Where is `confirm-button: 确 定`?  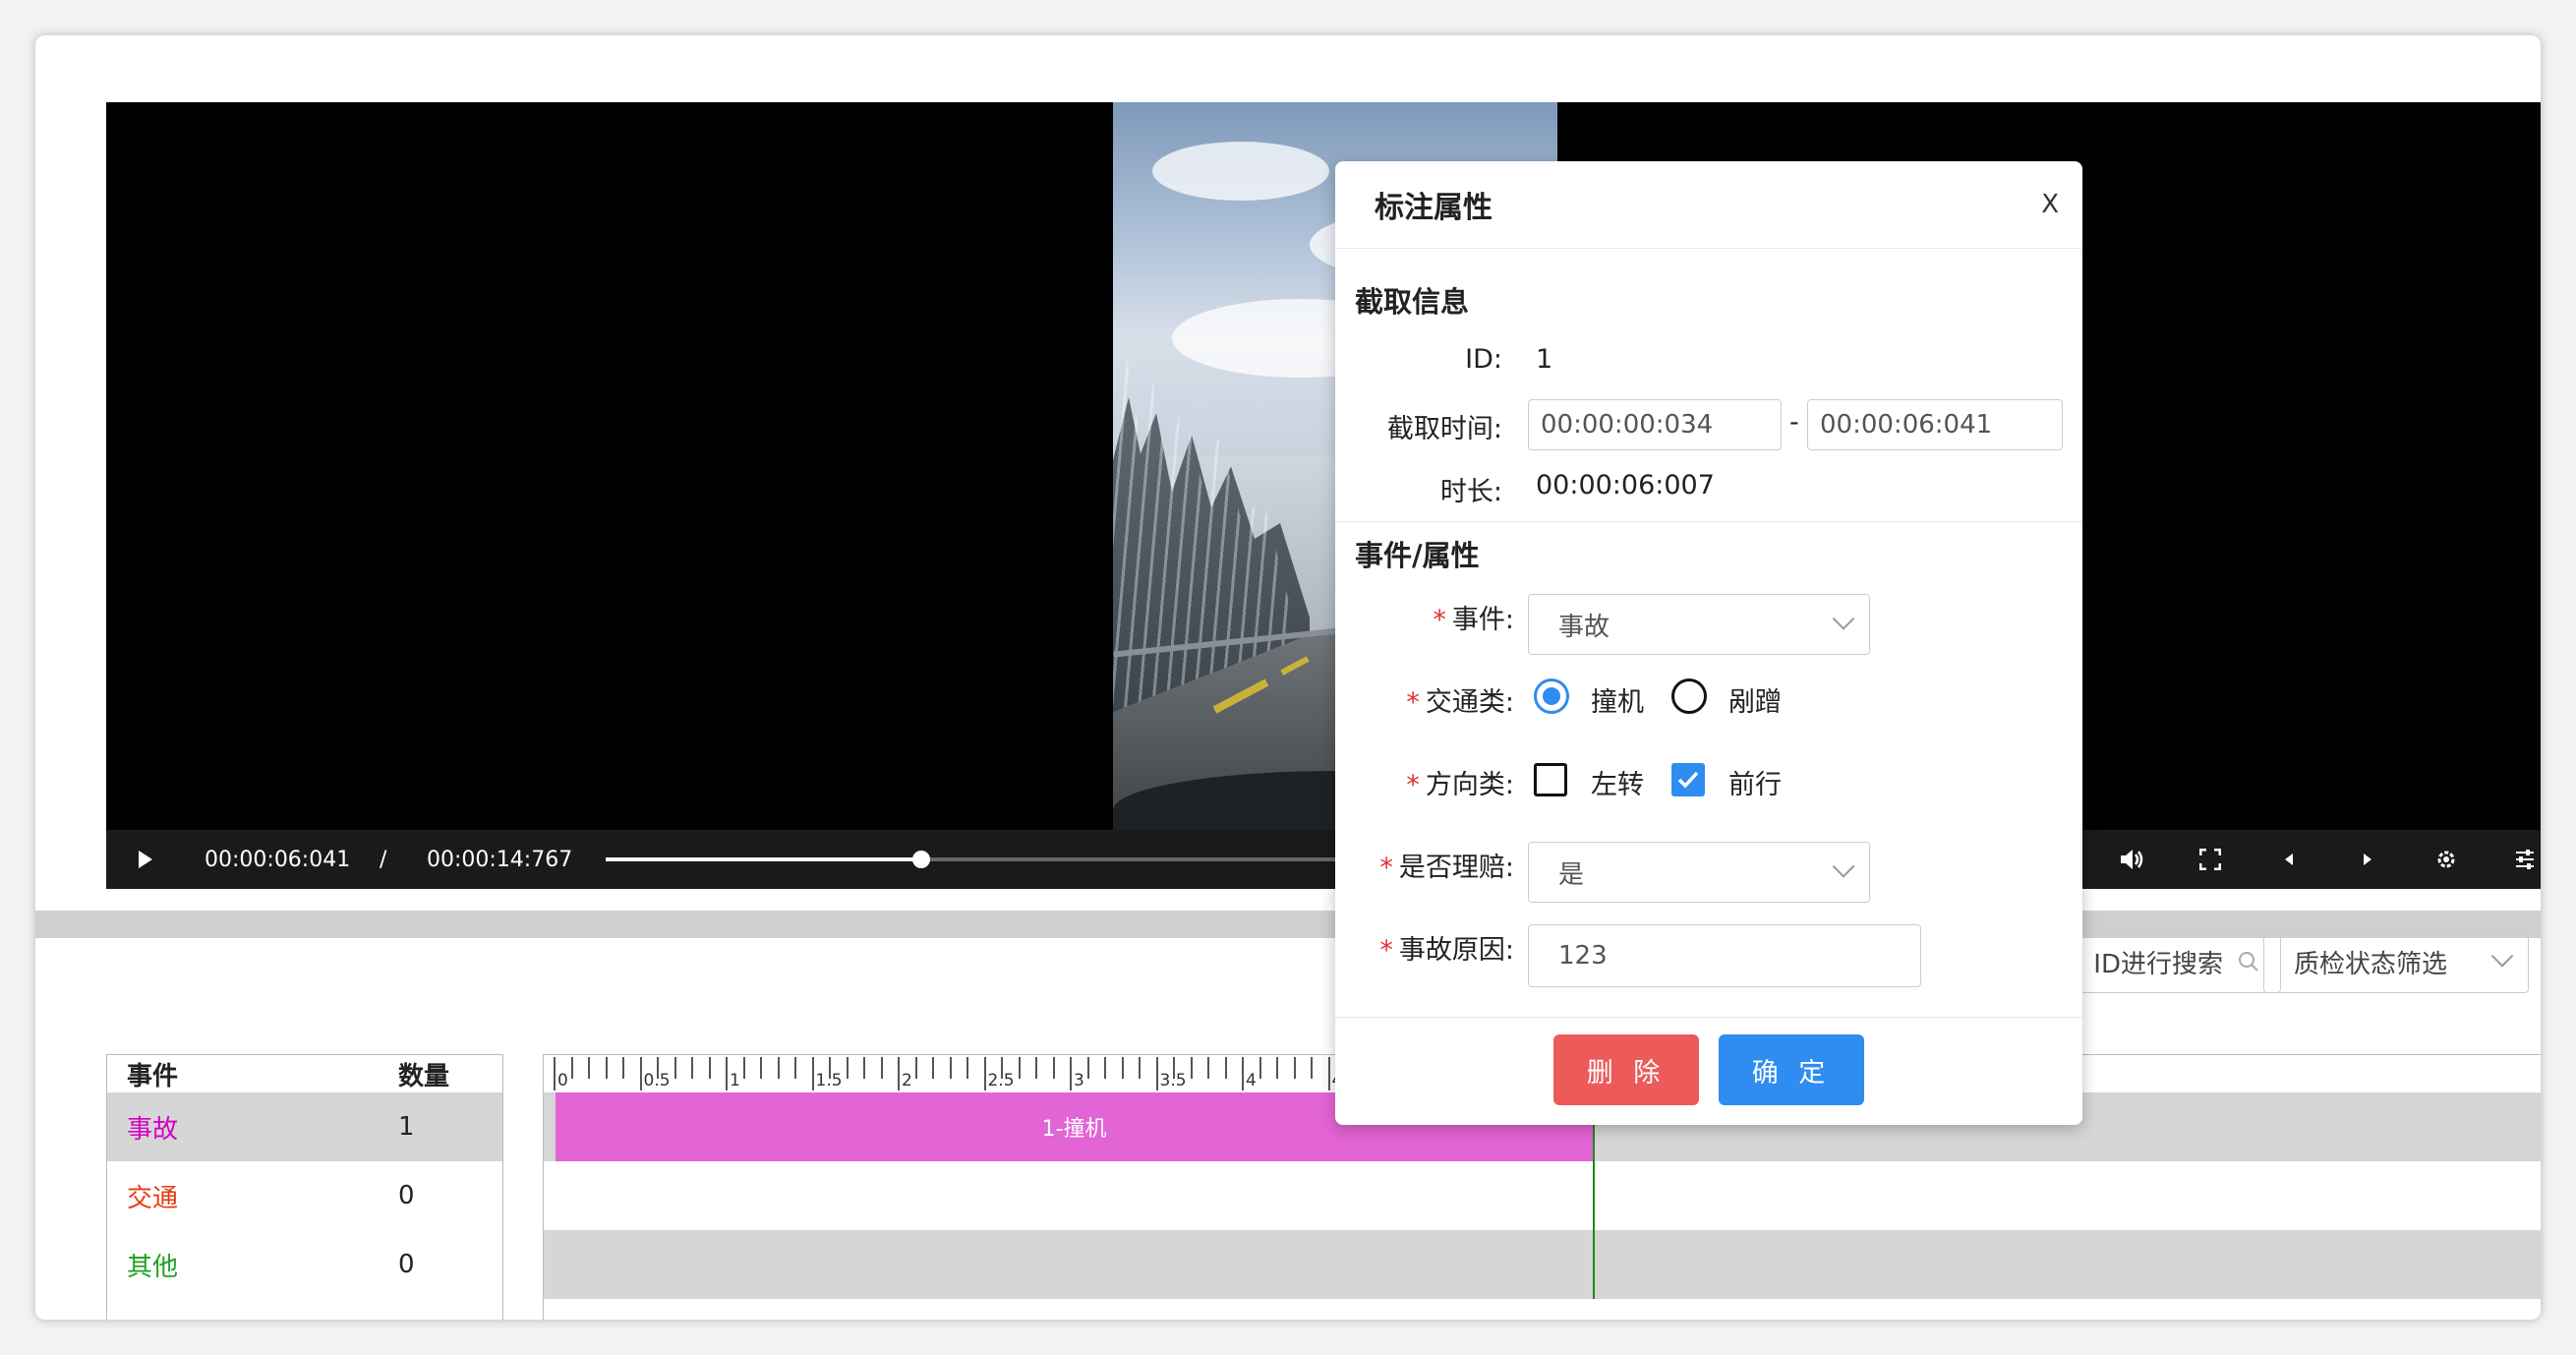
confirm-button: 确 定 is located at coordinates (1791, 1069).